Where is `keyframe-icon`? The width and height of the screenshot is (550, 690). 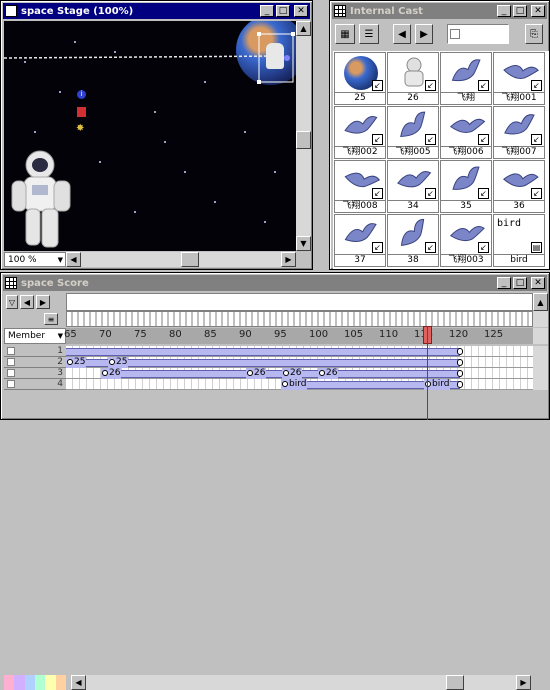 keyframe-icon is located at coordinates (105, 372).